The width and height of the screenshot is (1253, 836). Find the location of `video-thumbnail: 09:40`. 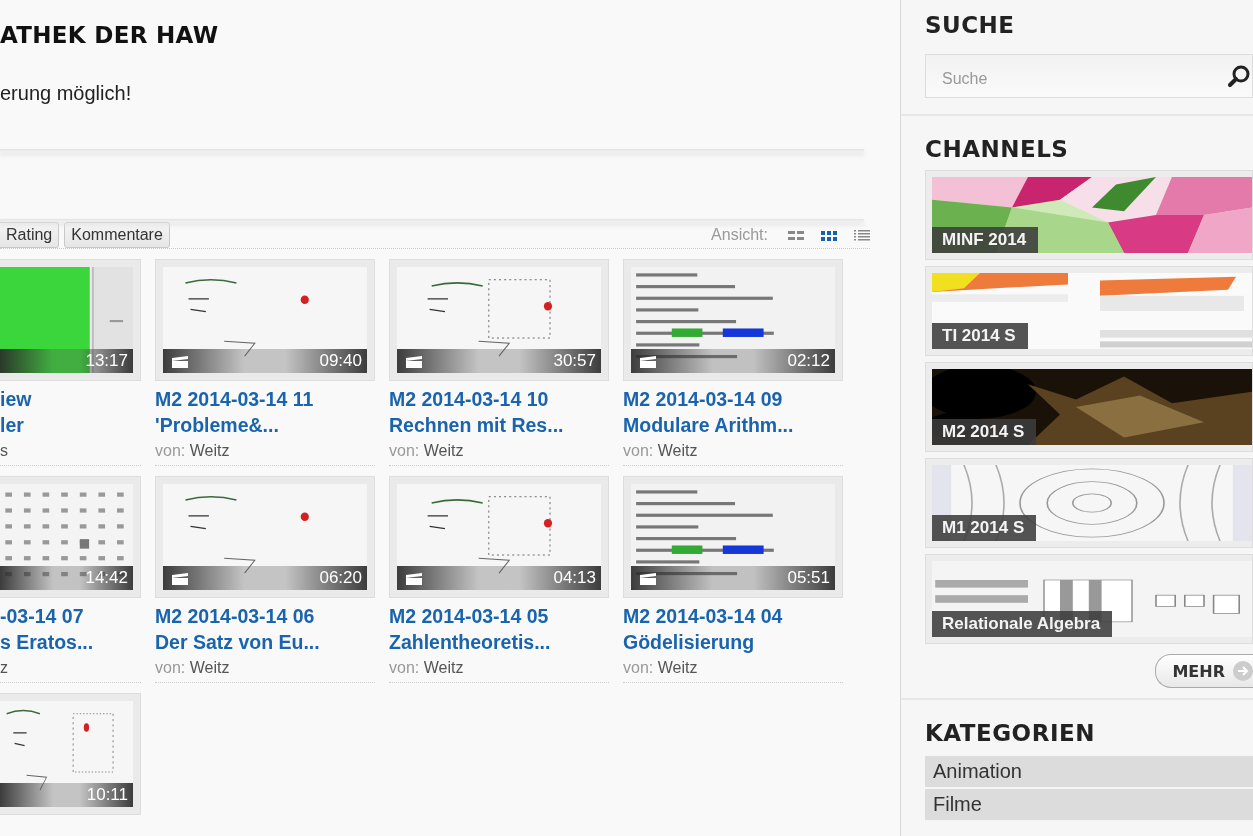

video-thumbnail: 09:40 is located at coordinates (265, 320).